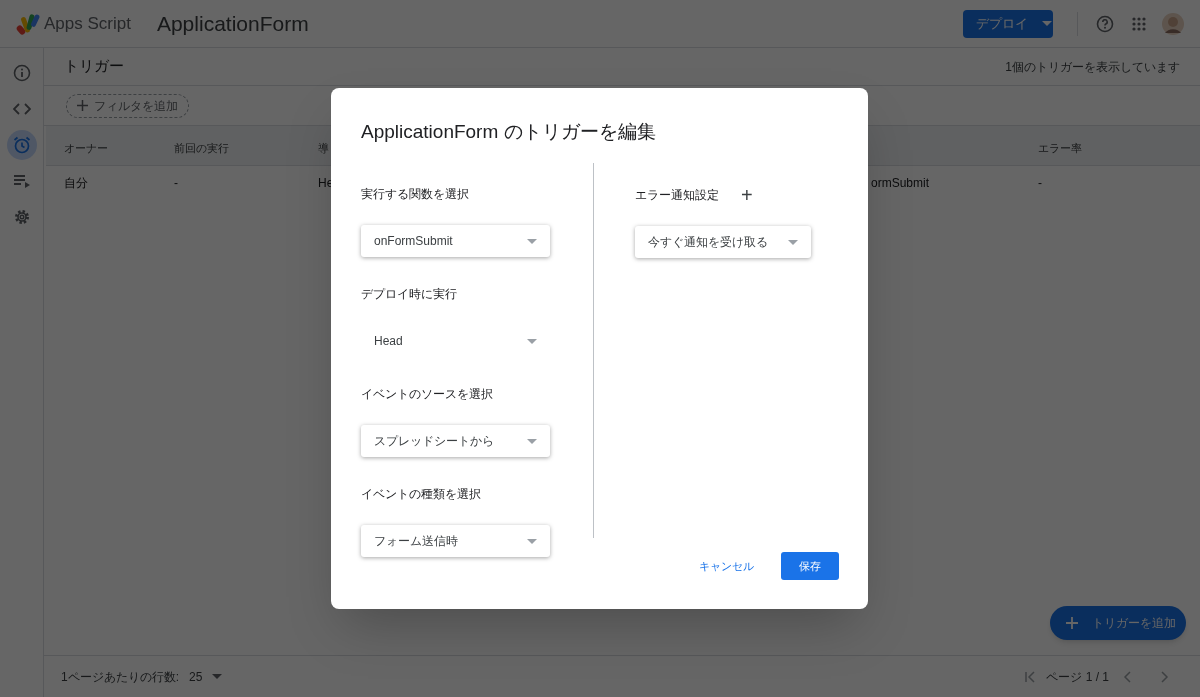 This screenshot has width=1200, height=697. I want to click on first-page-icon, so click(1030, 676).